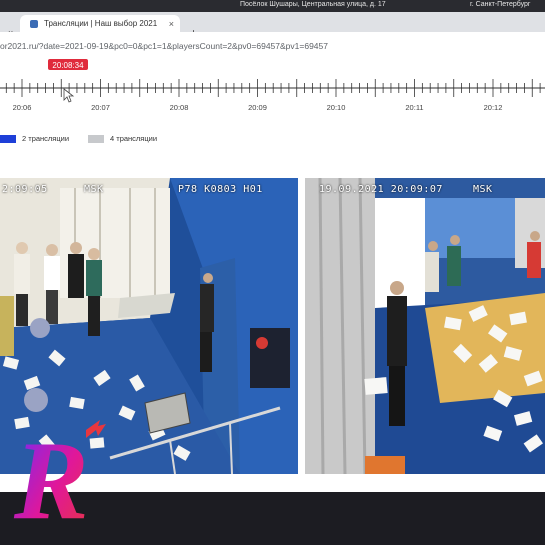 The height and width of the screenshot is (545, 545). I want to click on watermark-logo: R, so click(59, 474).